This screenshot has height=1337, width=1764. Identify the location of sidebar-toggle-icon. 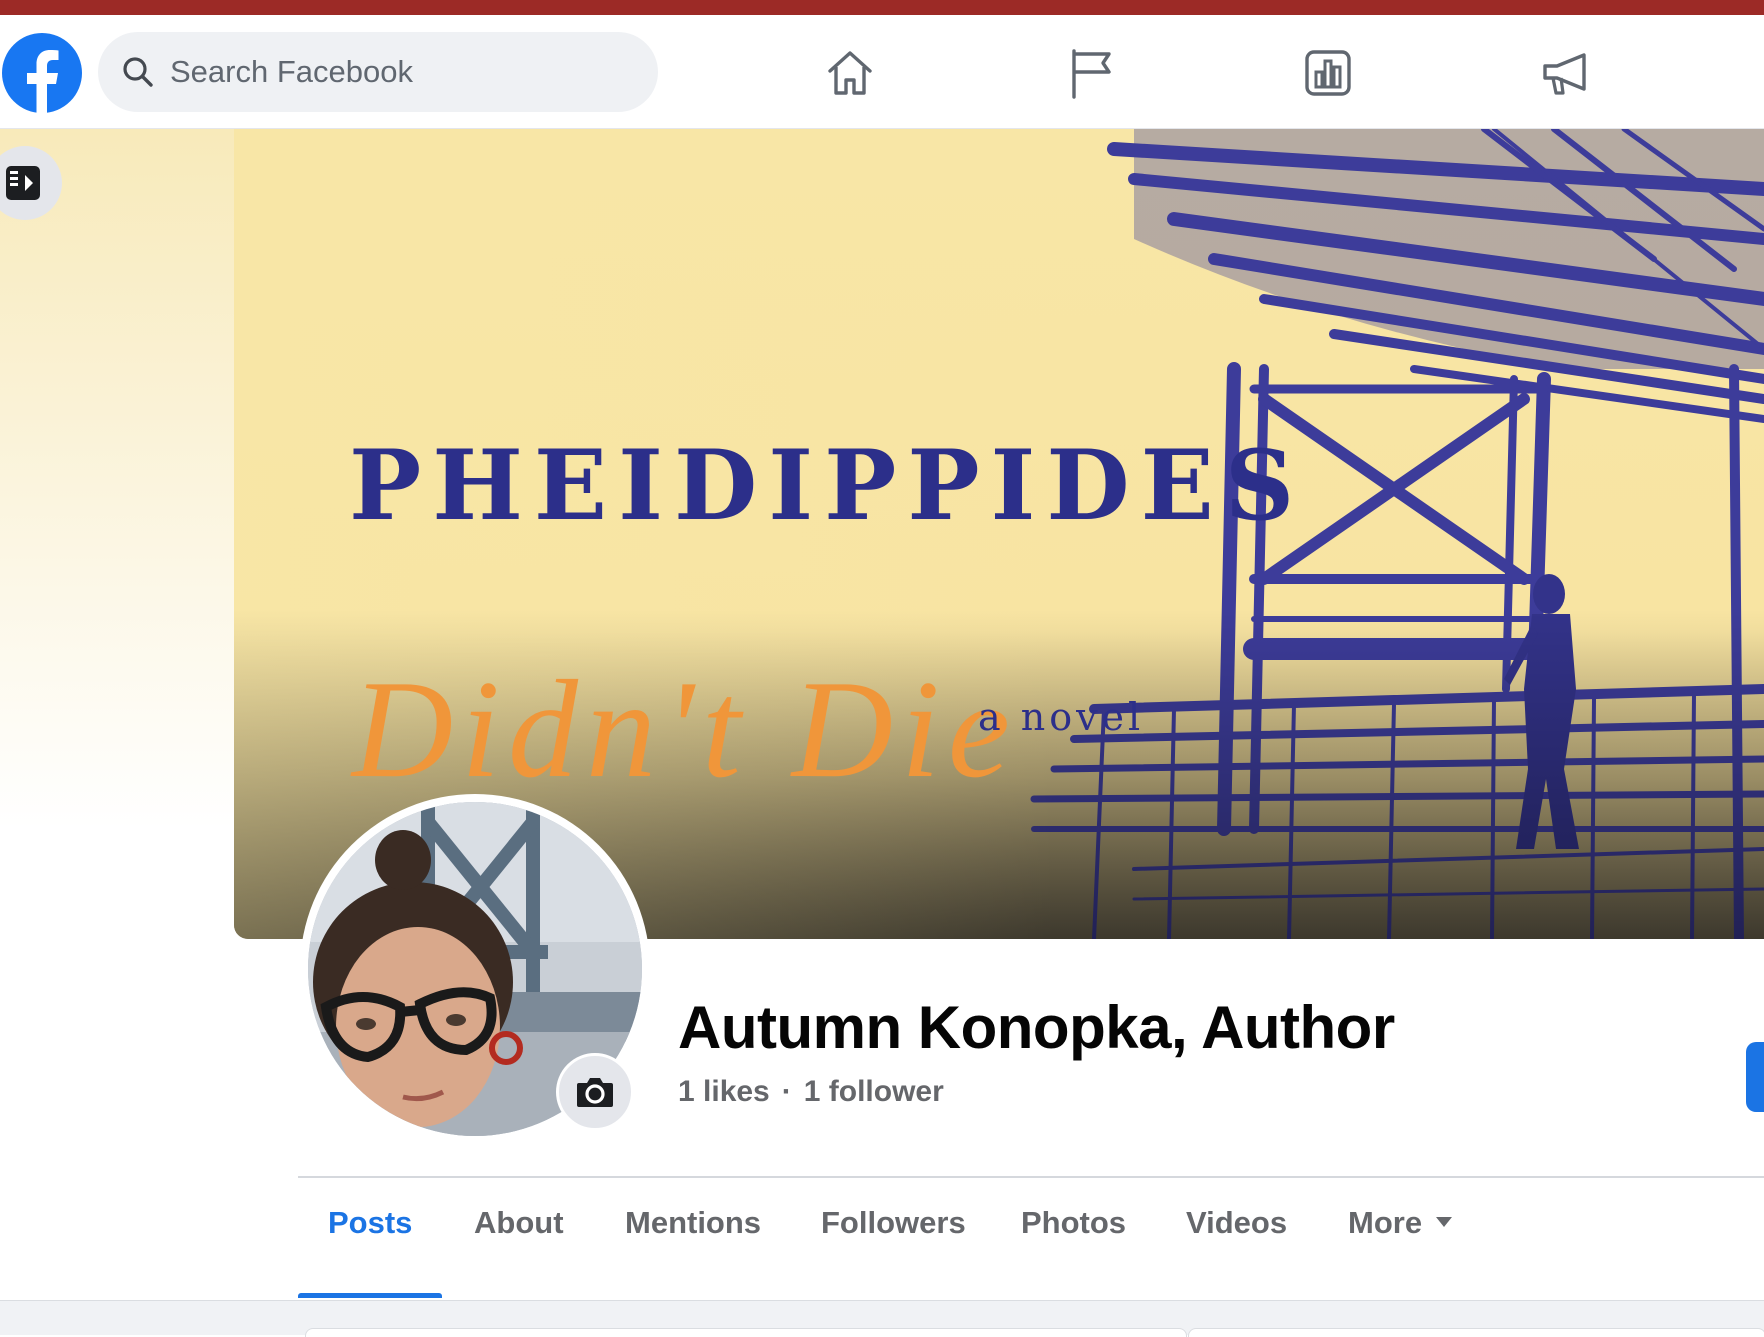
(23, 183).